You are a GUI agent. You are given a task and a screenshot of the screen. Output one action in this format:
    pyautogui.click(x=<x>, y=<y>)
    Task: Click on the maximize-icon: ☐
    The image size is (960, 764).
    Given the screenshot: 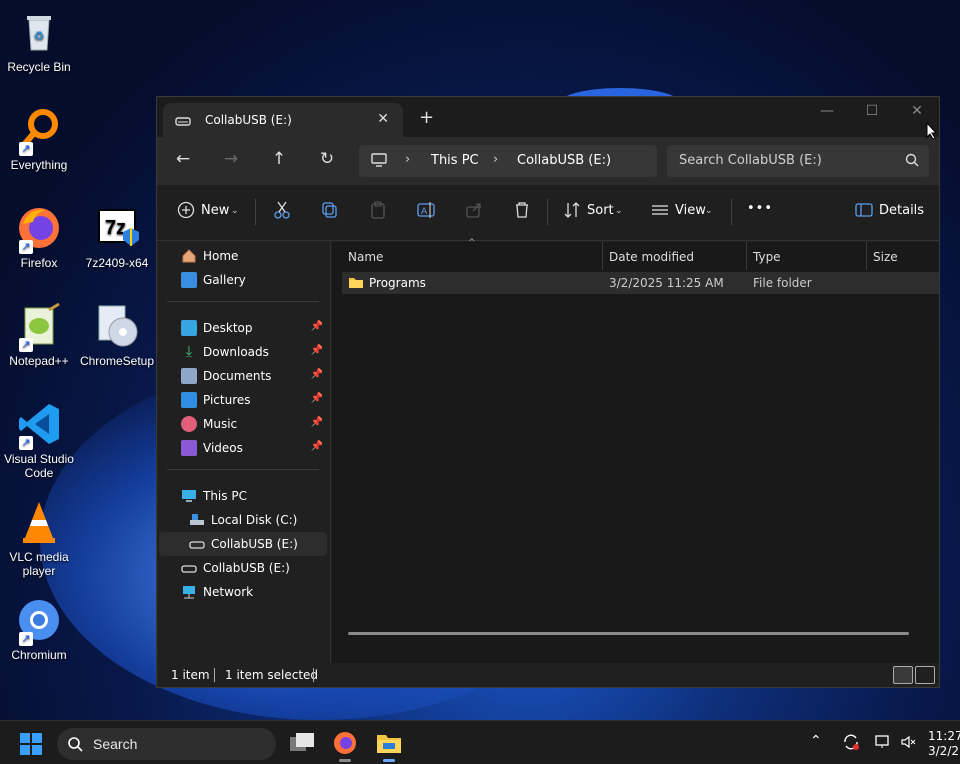 What is the action you would take?
    pyautogui.click(x=872, y=111)
    